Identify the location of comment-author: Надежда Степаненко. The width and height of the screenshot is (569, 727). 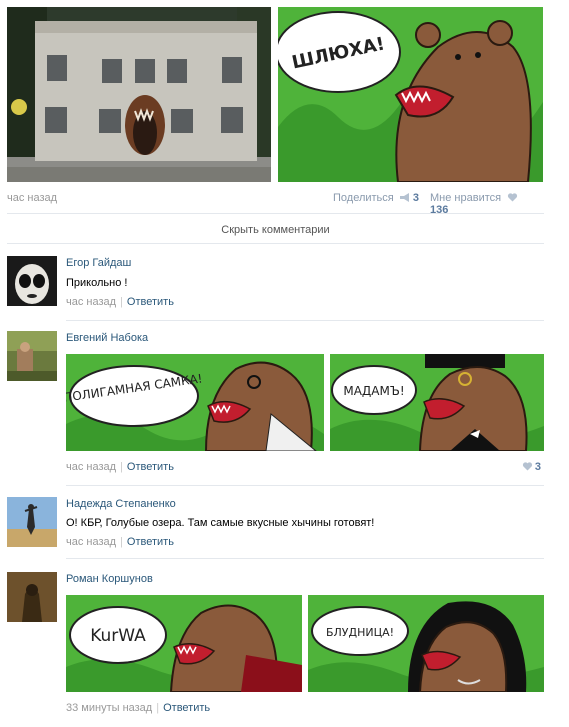
(121, 504).